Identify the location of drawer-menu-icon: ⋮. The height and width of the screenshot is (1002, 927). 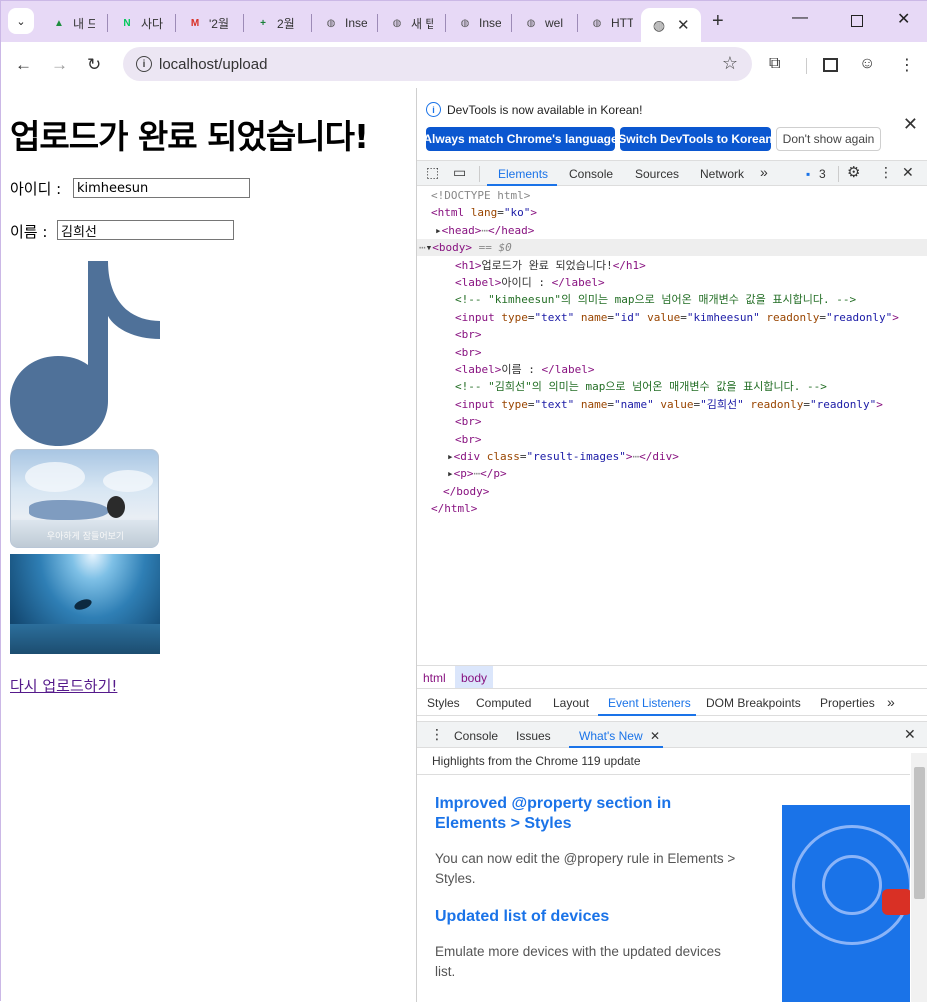
(437, 734).